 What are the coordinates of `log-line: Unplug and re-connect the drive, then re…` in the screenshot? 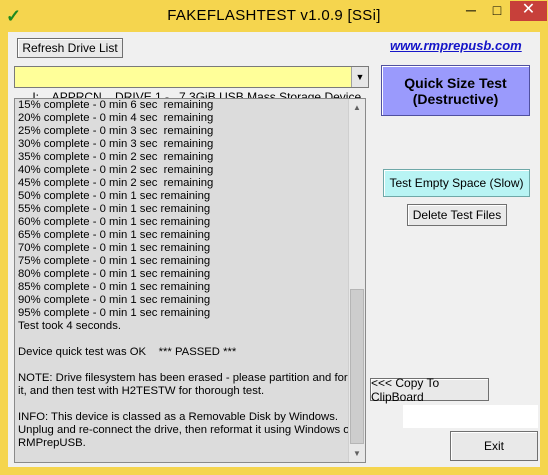 It's located at (186, 430).